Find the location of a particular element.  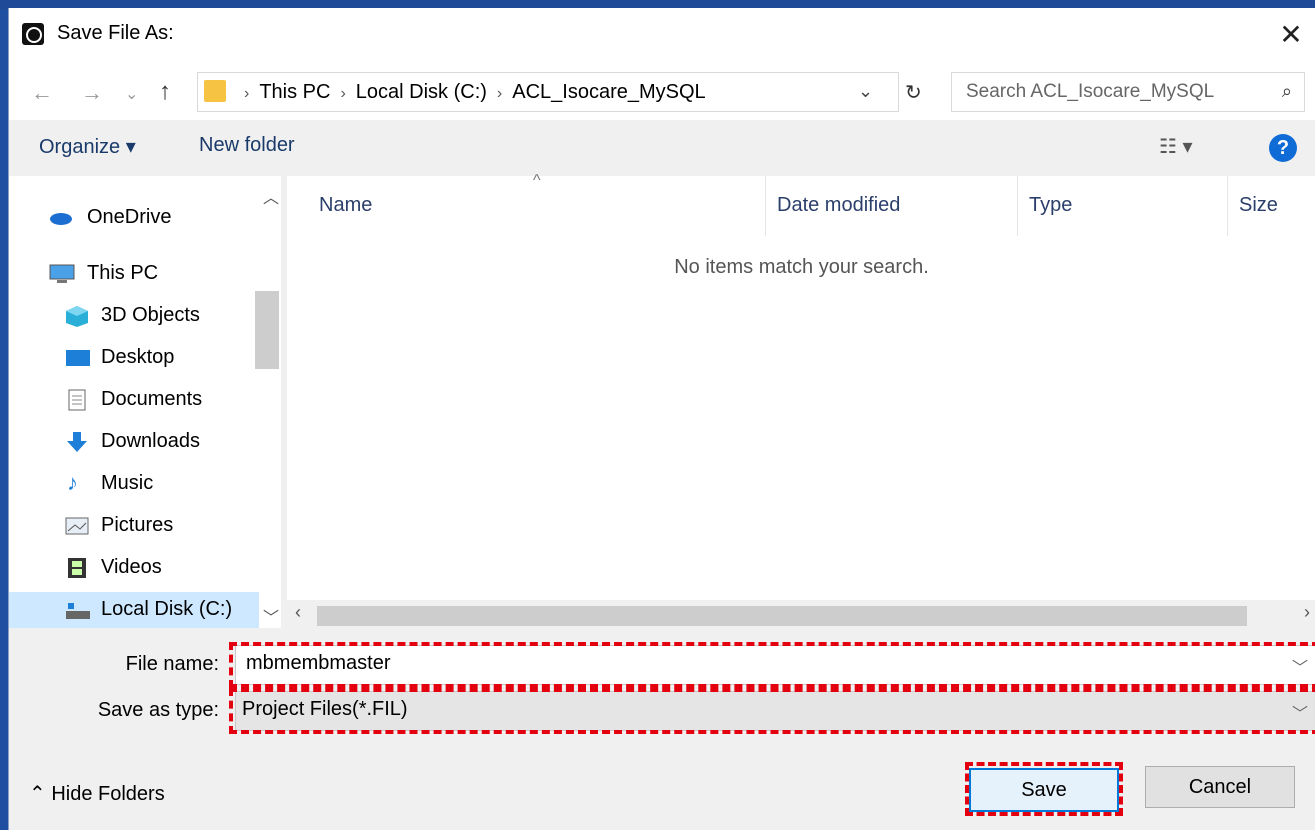

hide-folders-button: ⌃ Hide Folders is located at coordinates (97, 793).